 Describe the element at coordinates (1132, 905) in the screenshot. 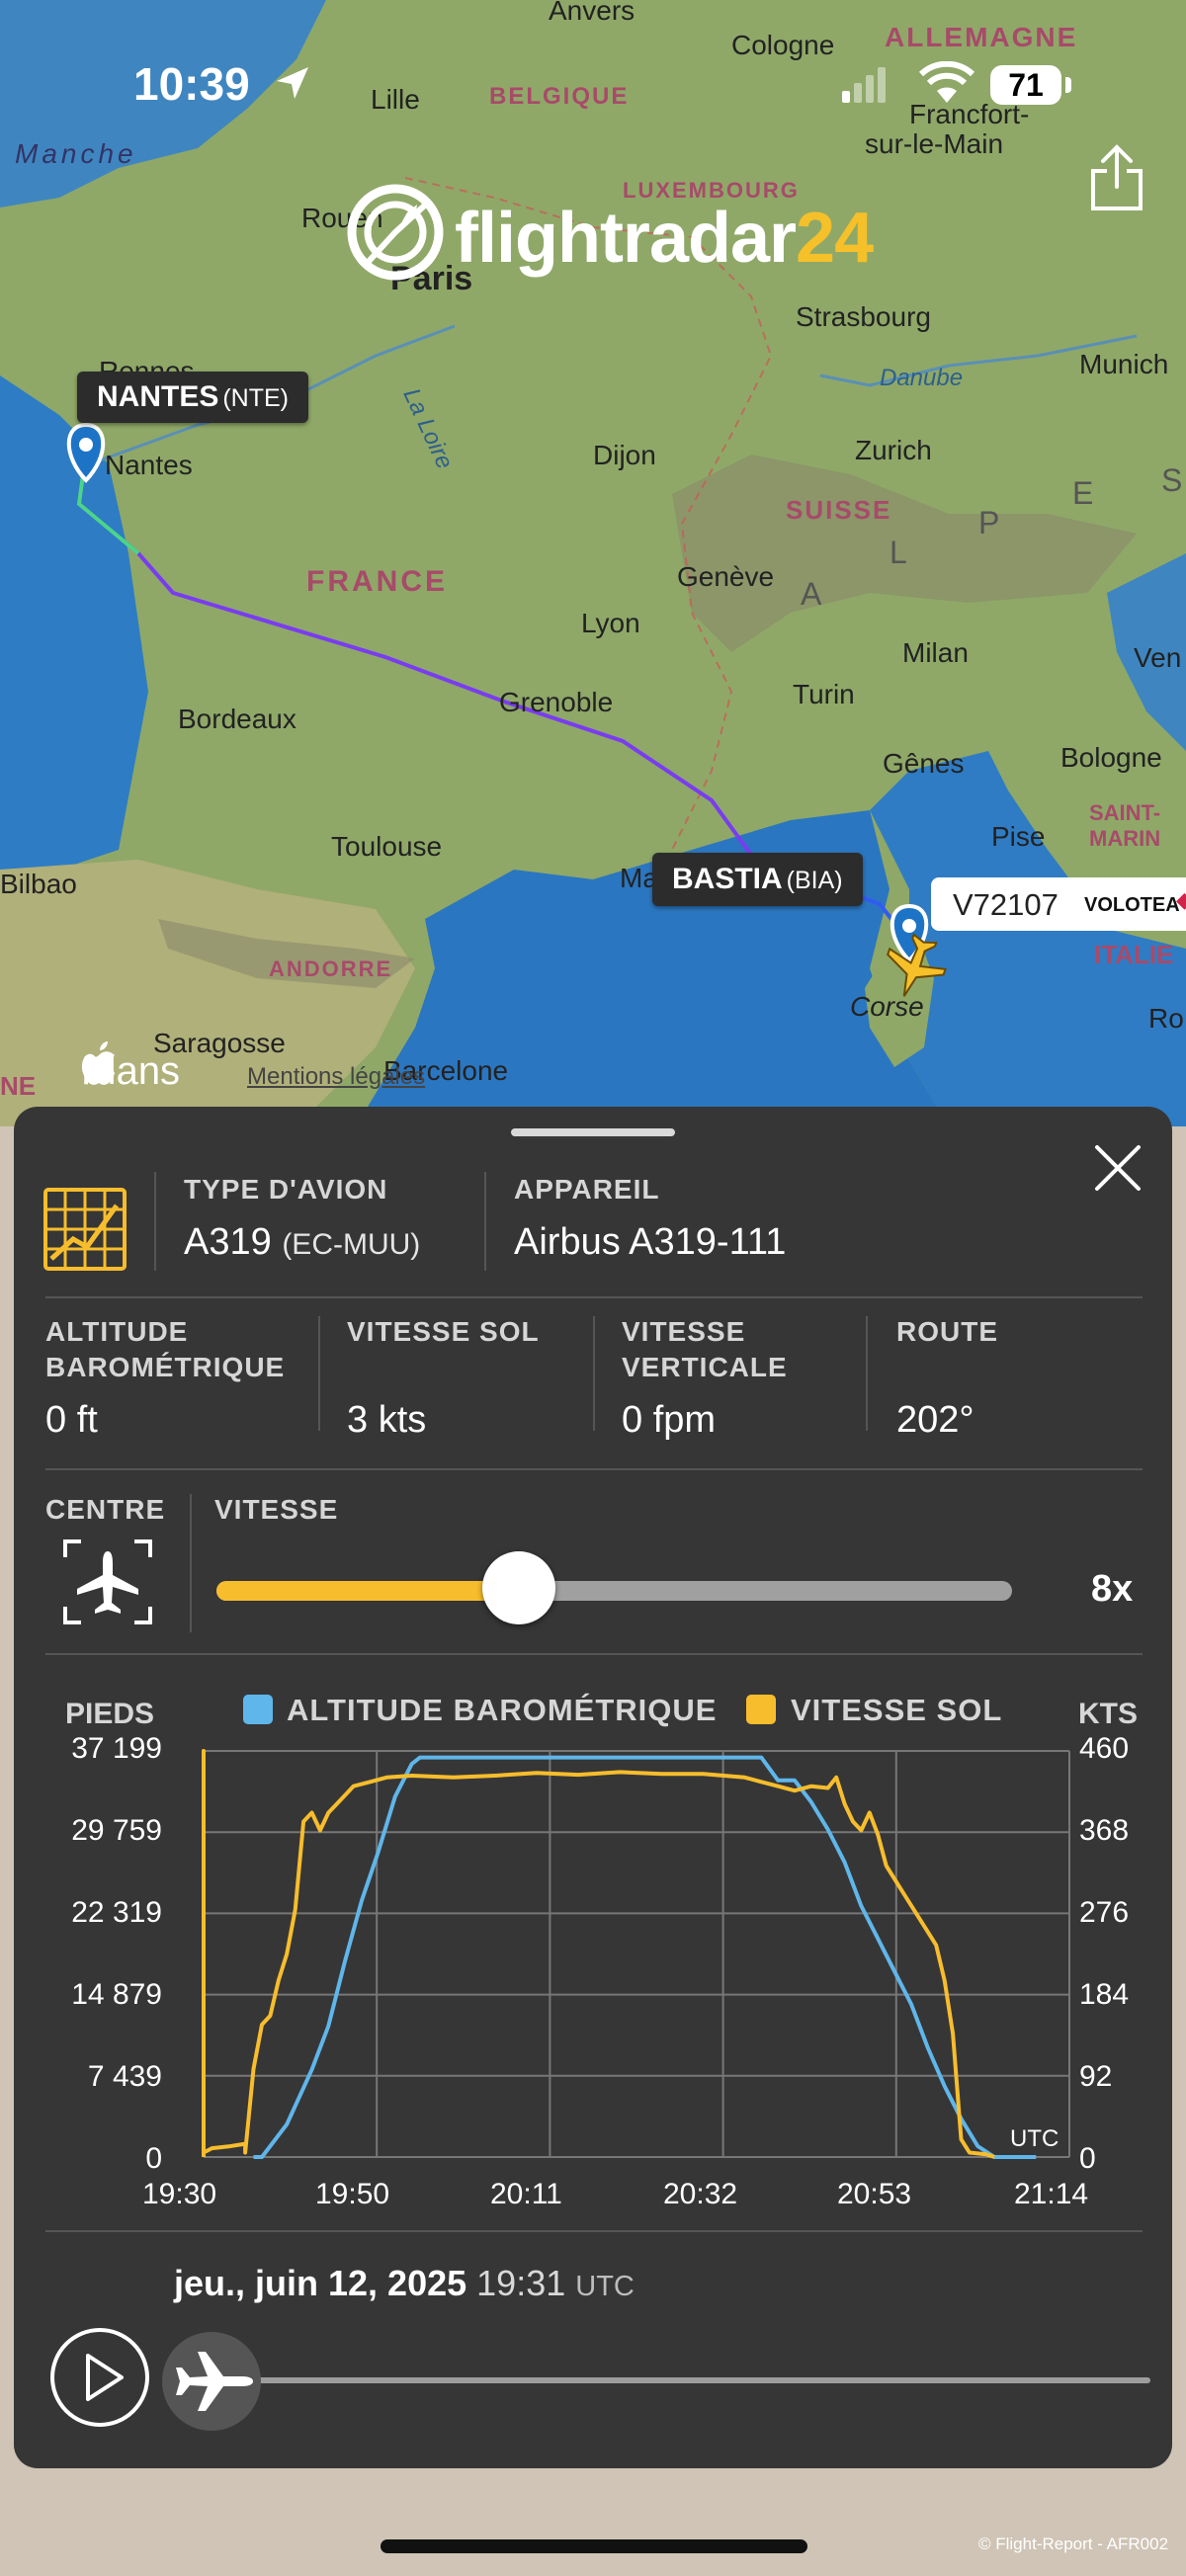

I see `airline-logo: VOLOTEA` at that location.